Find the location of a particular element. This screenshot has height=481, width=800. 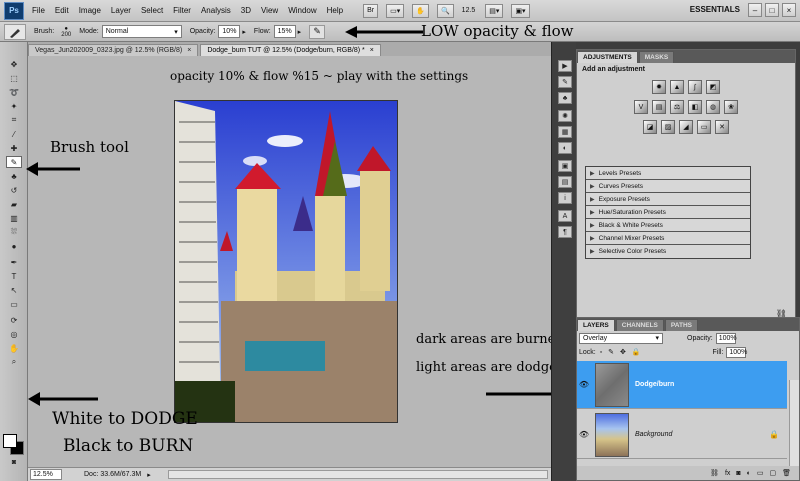

tab-paths: PATHS is located at coordinates (681, 325).